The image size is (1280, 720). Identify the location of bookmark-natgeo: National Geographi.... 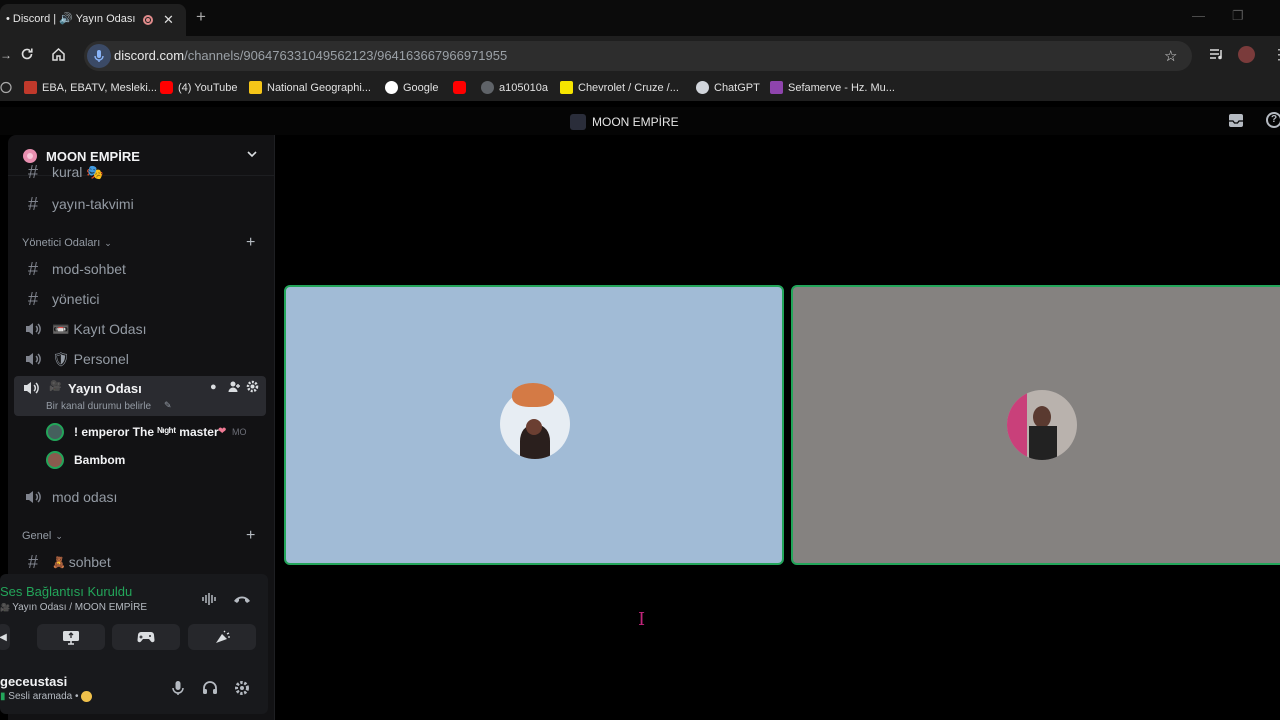
(310, 87).